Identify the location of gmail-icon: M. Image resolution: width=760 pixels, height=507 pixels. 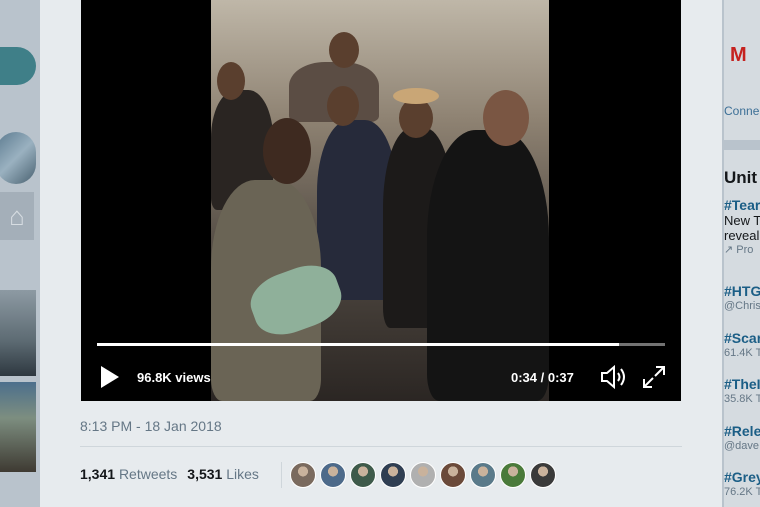
(738, 55).